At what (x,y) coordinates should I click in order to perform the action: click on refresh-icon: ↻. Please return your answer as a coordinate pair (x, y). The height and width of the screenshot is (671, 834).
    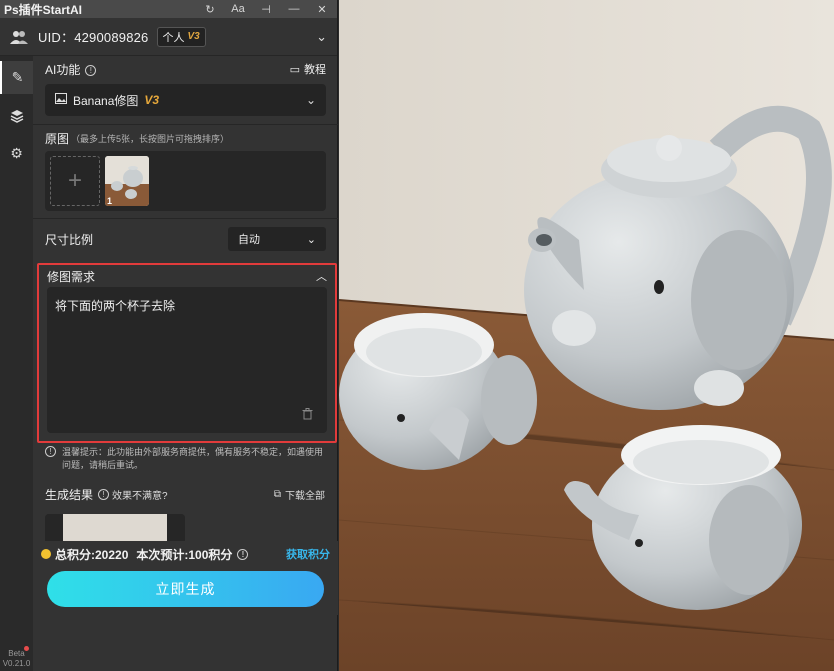
    Looking at the image, I should click on (210, 9).